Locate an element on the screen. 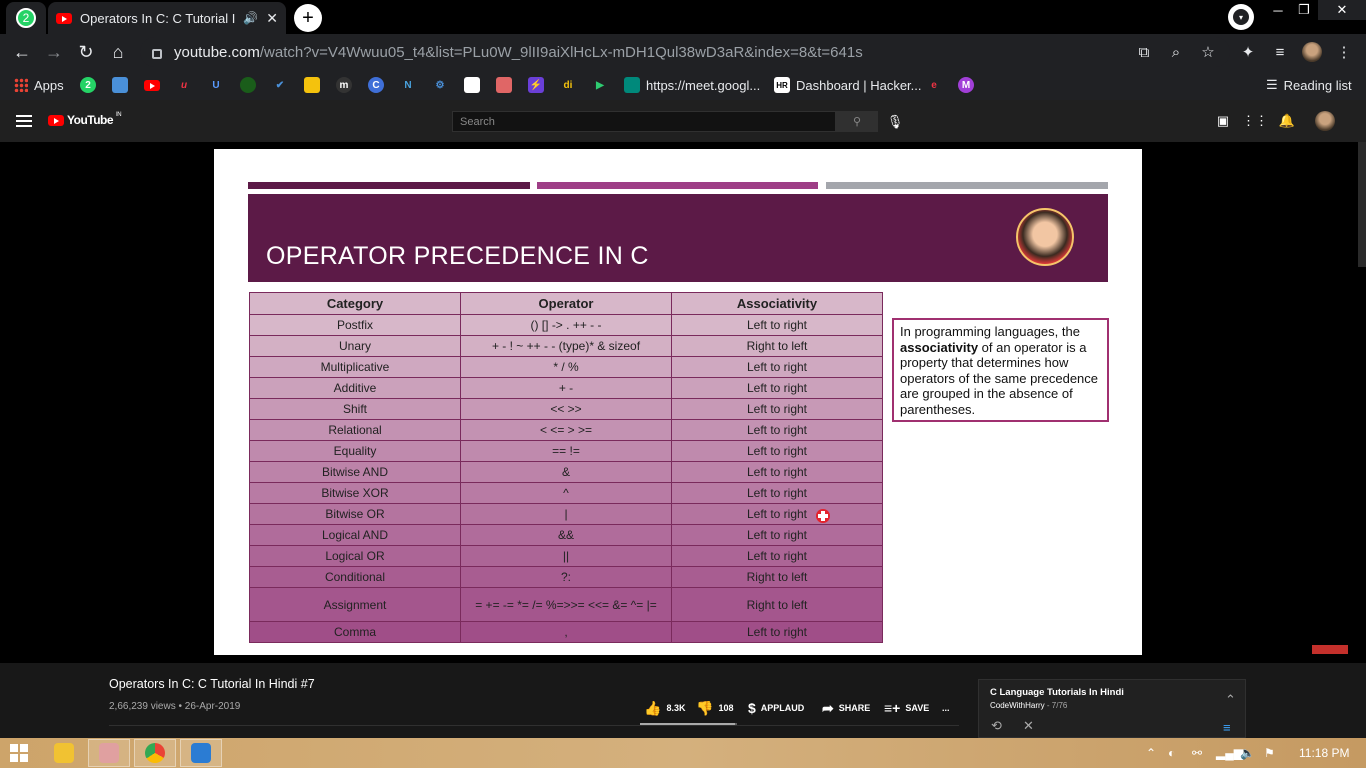 Image resolution: width=1366 pixels, height=768 pixels. page-scrollbar is located at coordinates (1362, 204).